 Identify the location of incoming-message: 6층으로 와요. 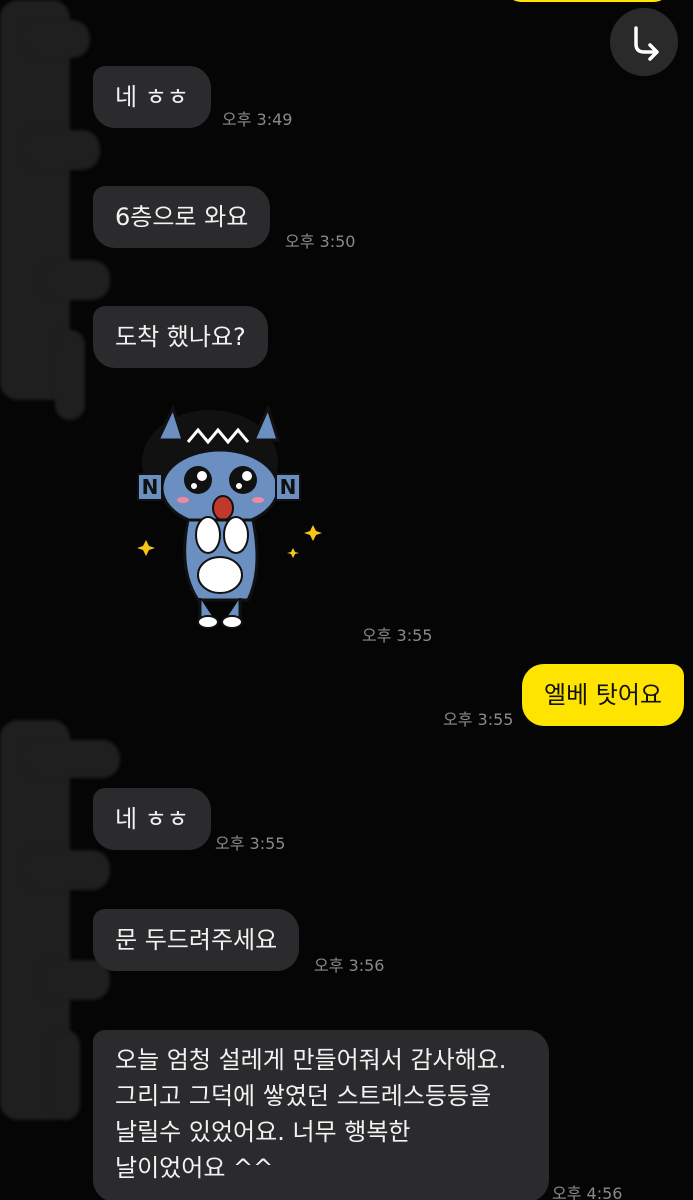
(182, 217).